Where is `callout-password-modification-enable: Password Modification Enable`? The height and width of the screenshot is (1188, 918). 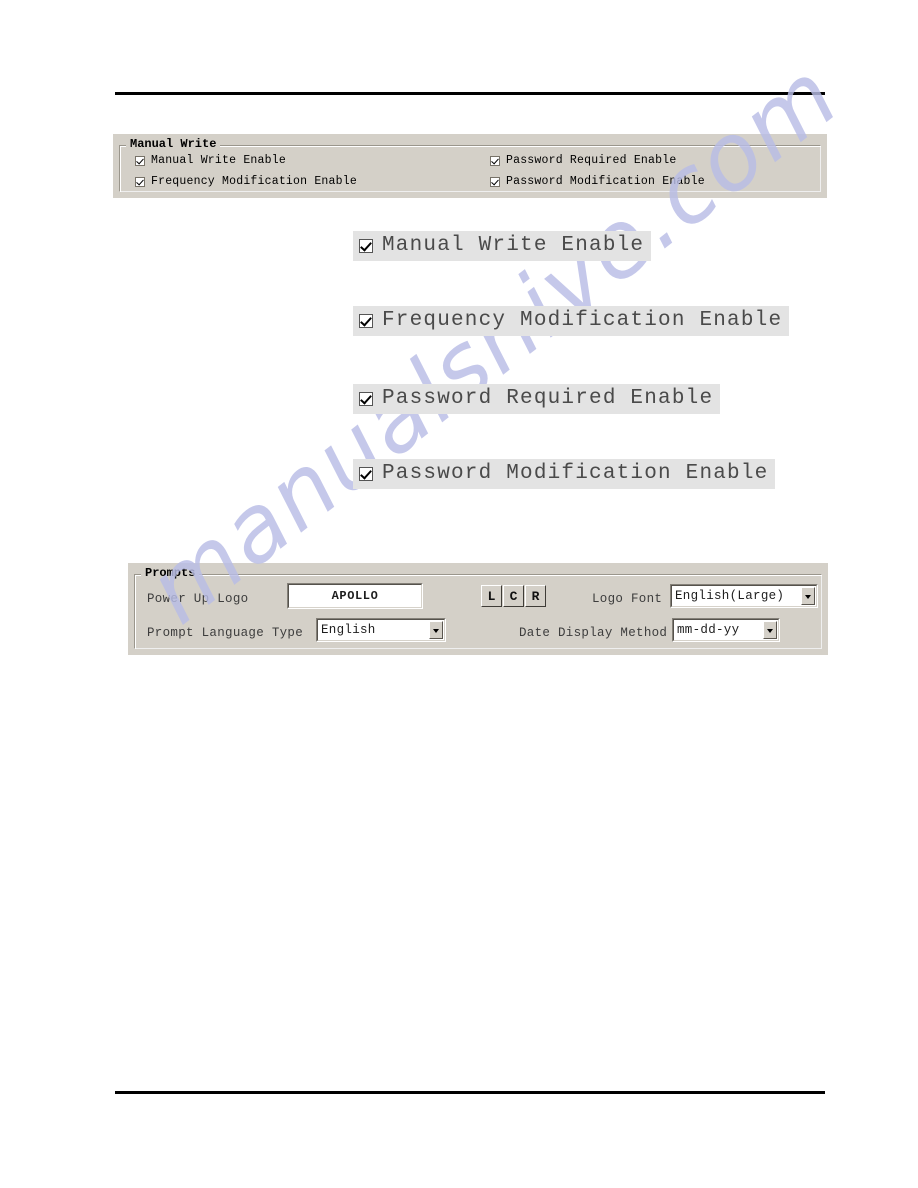
callout-password-modification-enable: Password Modification Enable is located at coordinates (564, 474).